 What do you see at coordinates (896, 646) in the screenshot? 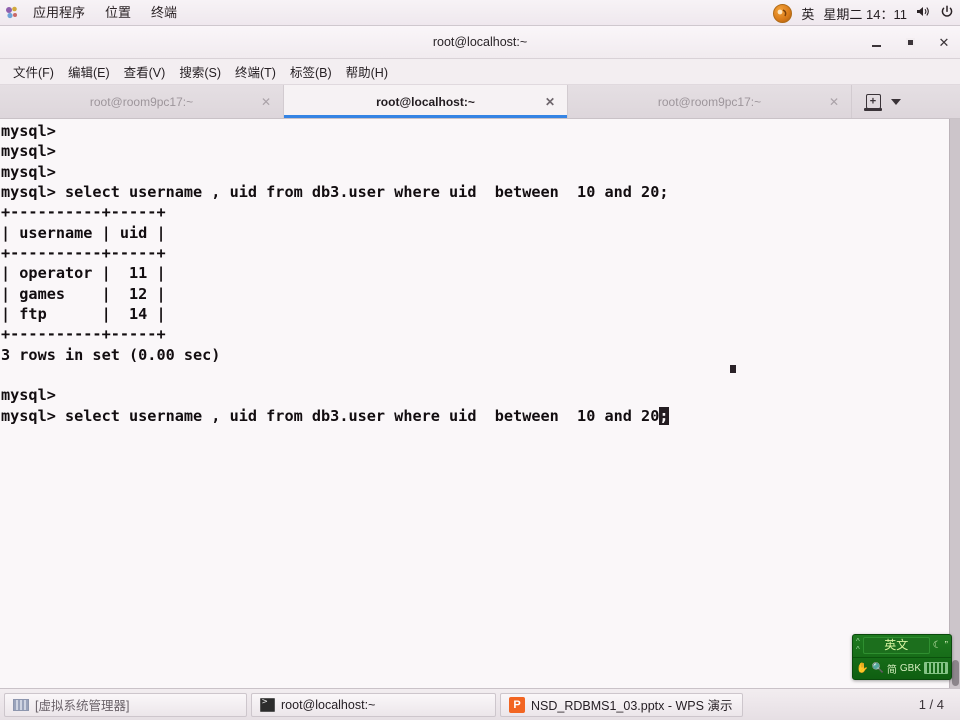
I see `ime-mode-button: 英文` at bounding box center [896, 646].